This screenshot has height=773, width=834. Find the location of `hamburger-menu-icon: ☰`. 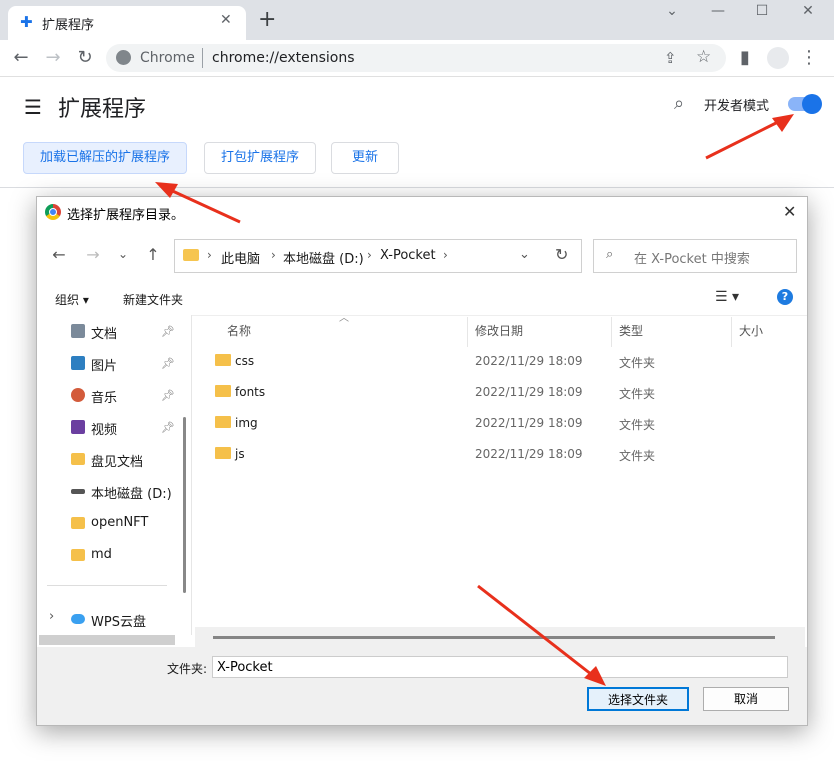

hamburger-menu-icon: ☰ is located at coordinates (33, 107).